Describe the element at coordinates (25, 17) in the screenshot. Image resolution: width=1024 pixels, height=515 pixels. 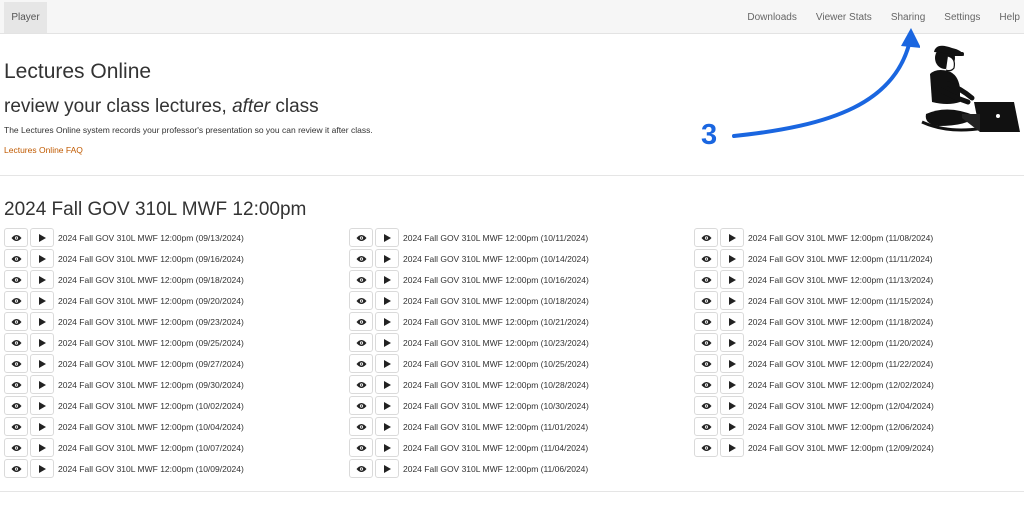
I see `nav-player-tab: Player` at that location.